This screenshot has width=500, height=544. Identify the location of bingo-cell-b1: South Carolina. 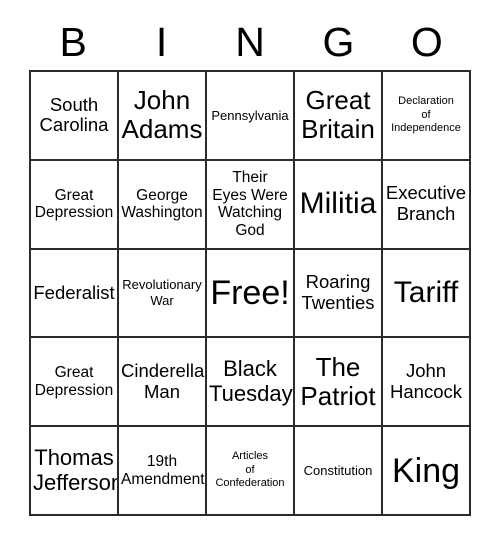
(75, 116).